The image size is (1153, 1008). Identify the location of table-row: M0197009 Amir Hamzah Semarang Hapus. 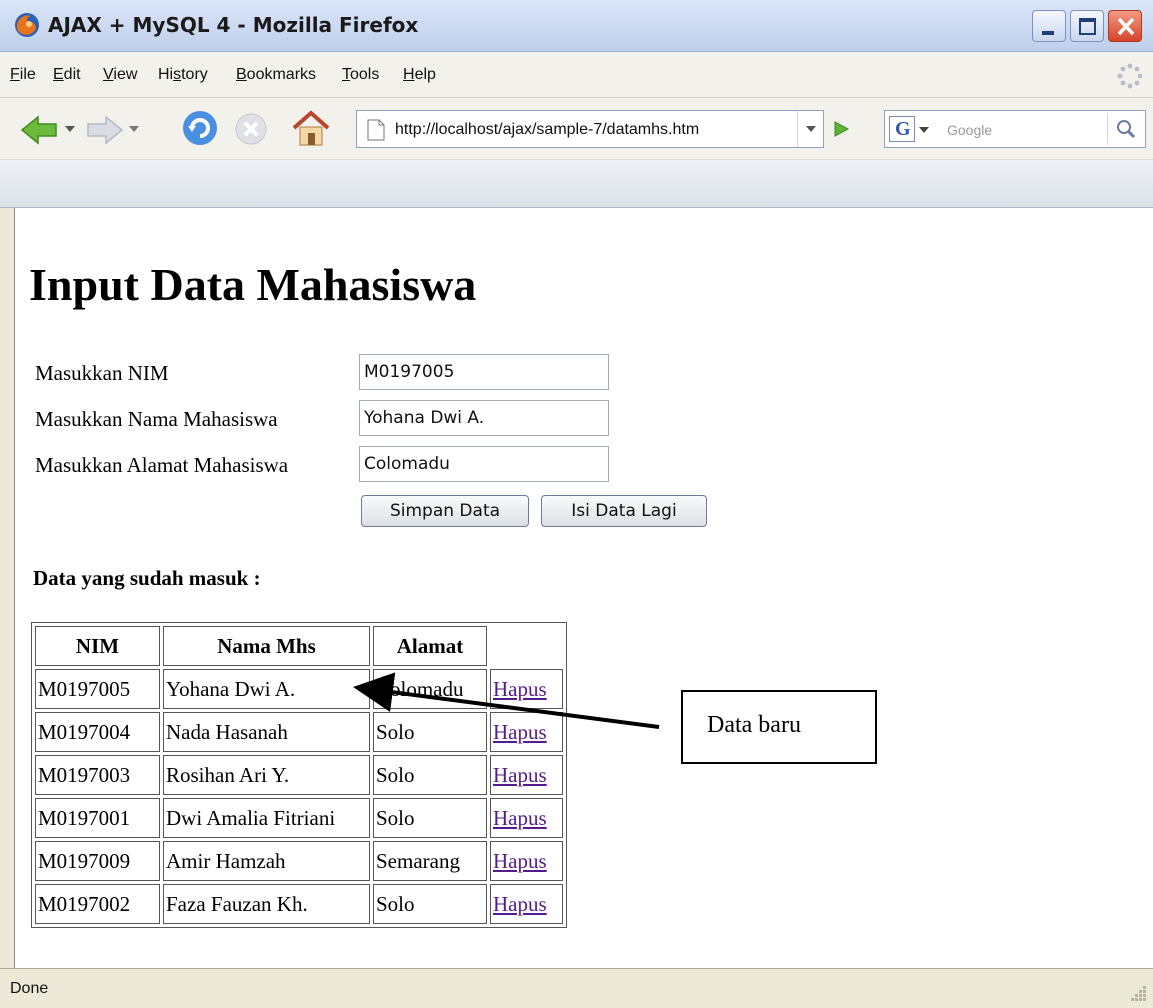
(299, 861).